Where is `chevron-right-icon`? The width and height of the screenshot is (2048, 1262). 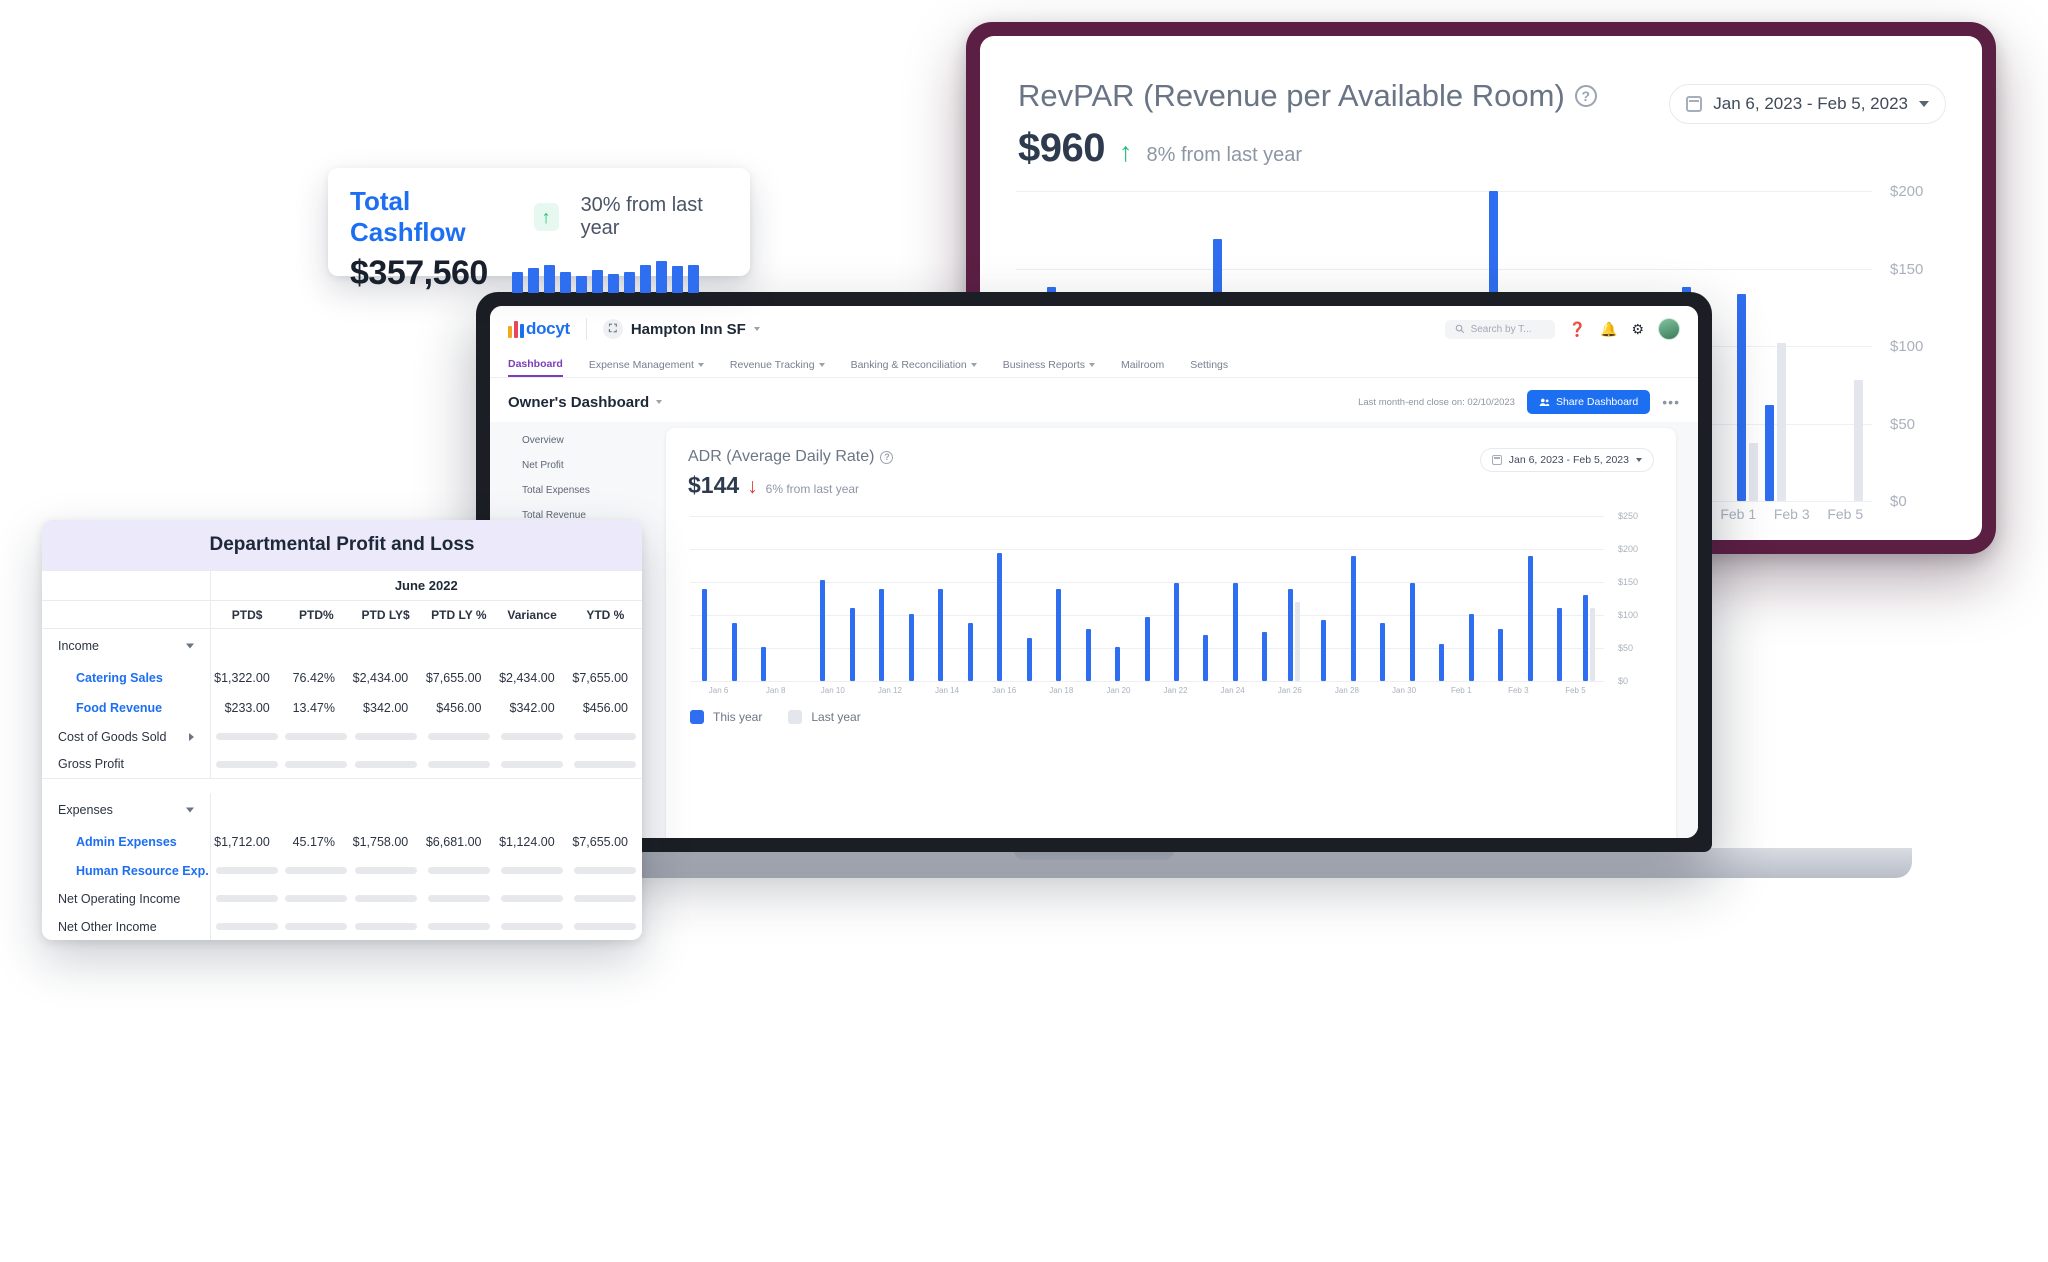 chevron-right-icon is located at coordinates (191, 736).